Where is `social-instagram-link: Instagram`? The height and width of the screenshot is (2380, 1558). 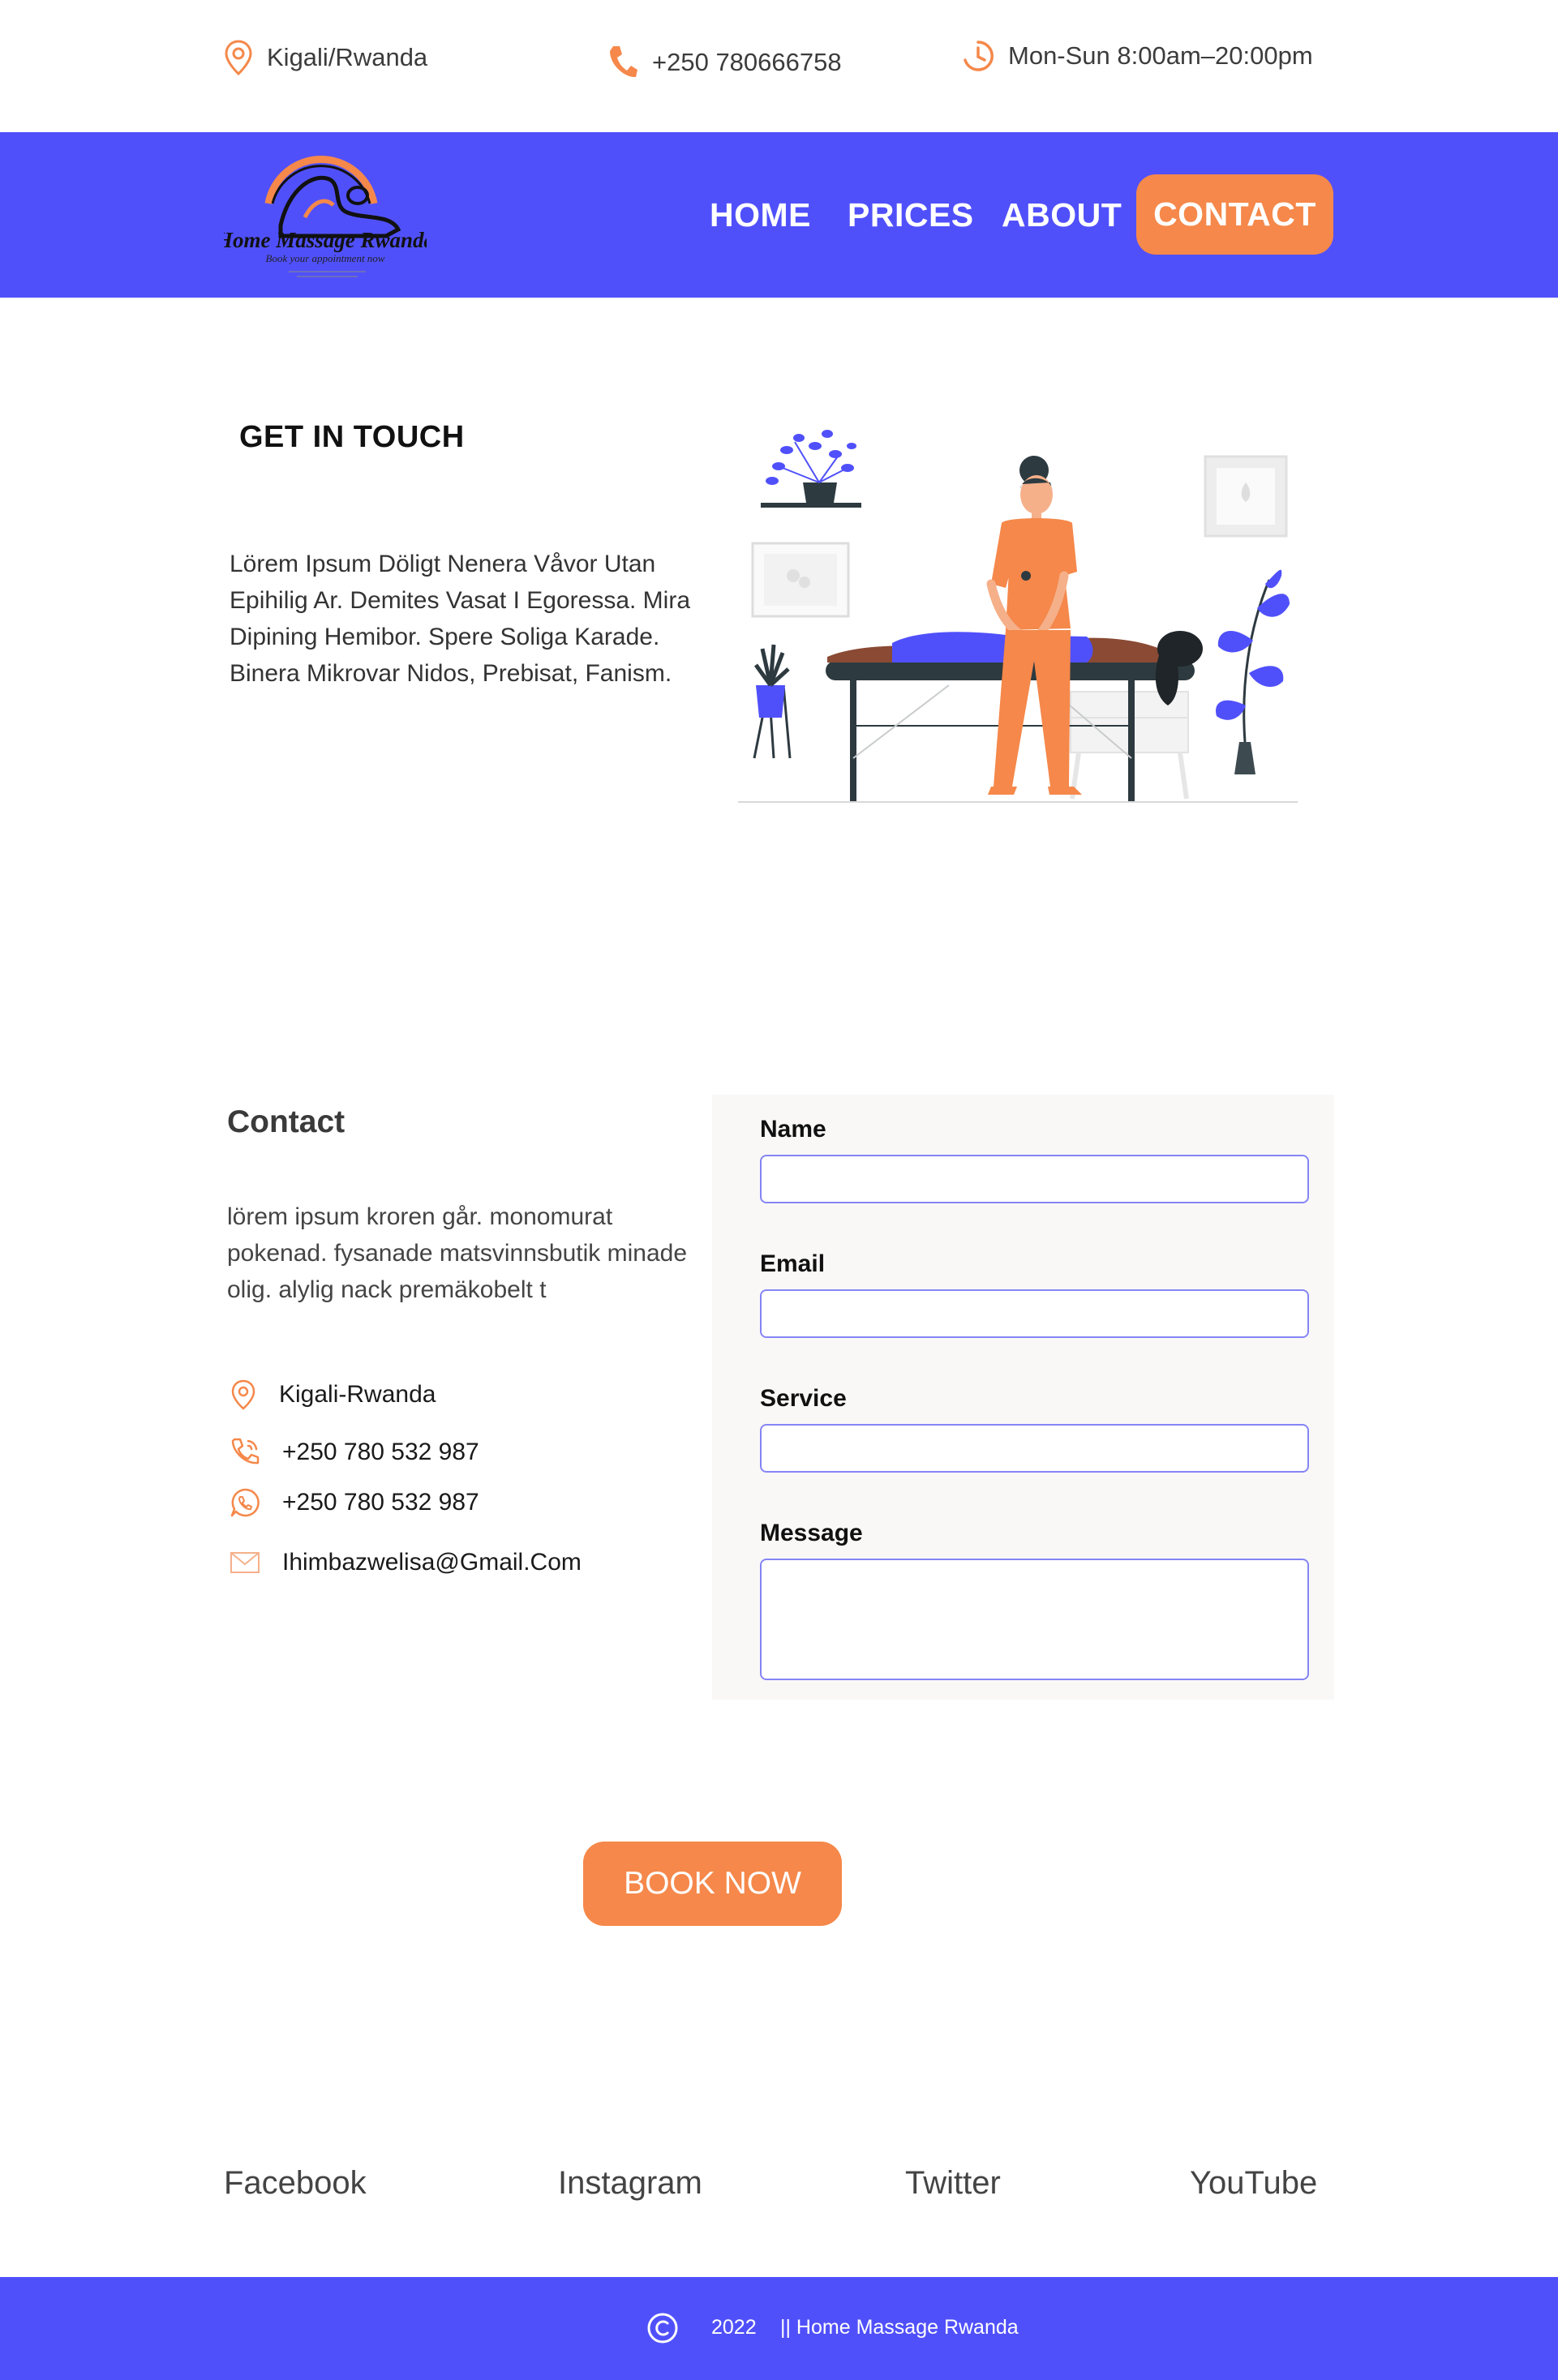 social-instagram-link: Instagram is located at coordinates (630, 2183).